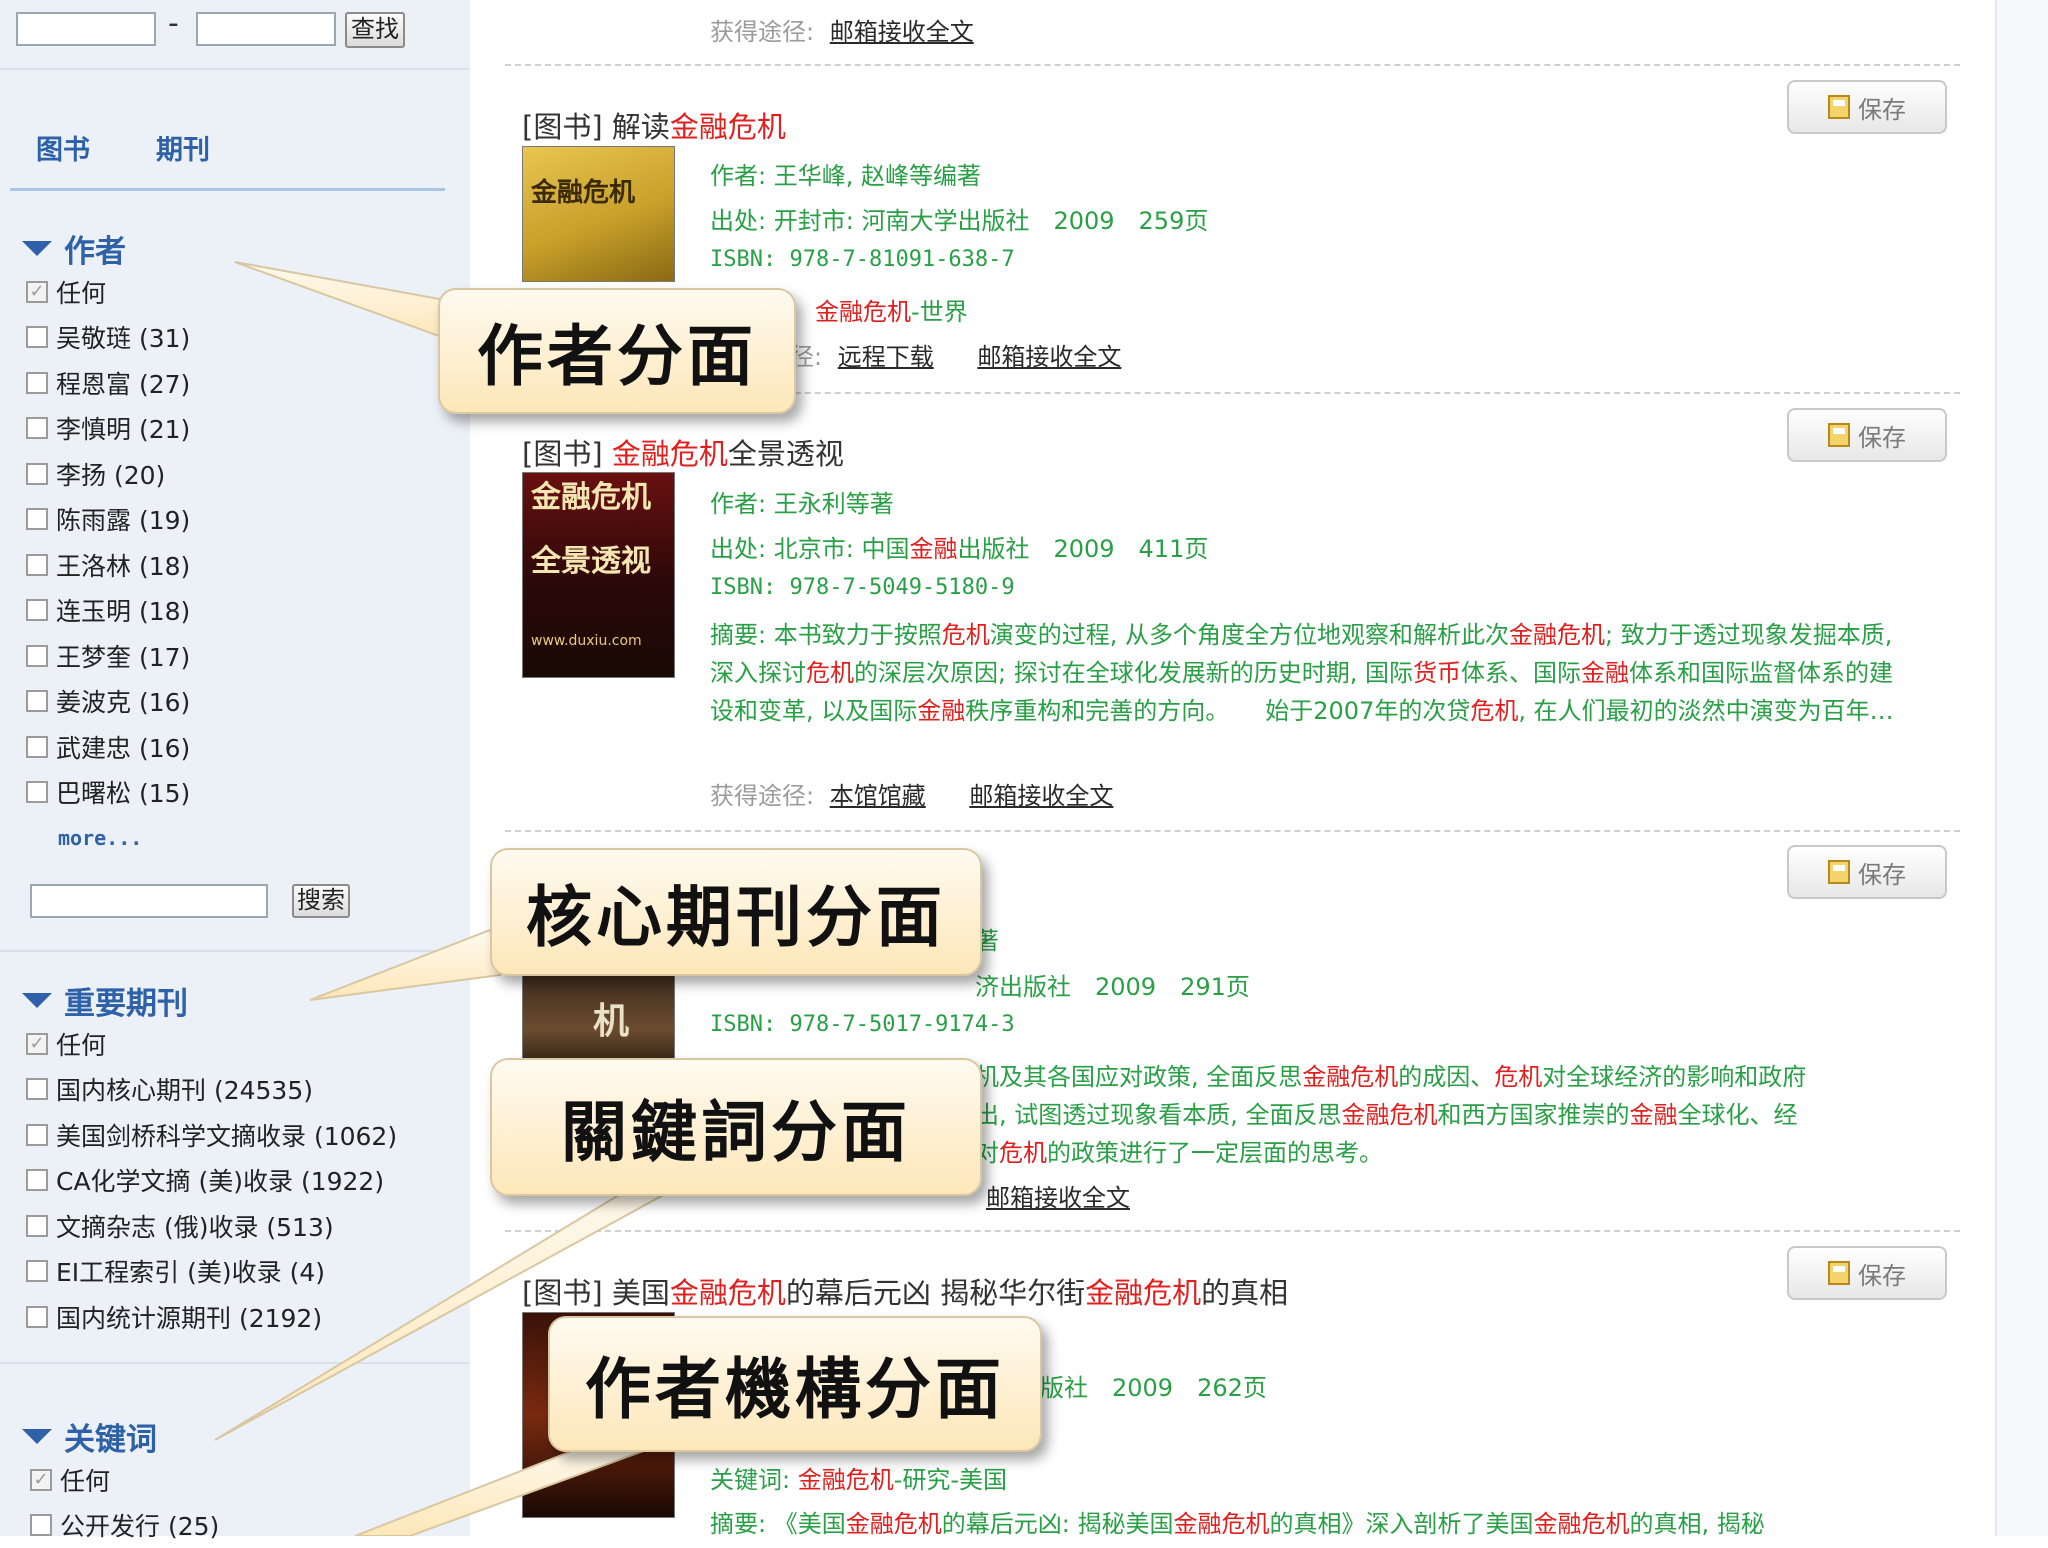 Image resolution: width=2048 pixels, height=1548 pixels. Describe the element at coordinates (183, 147) in the screenshot. I see `tab-journals: 期刊` at that location.